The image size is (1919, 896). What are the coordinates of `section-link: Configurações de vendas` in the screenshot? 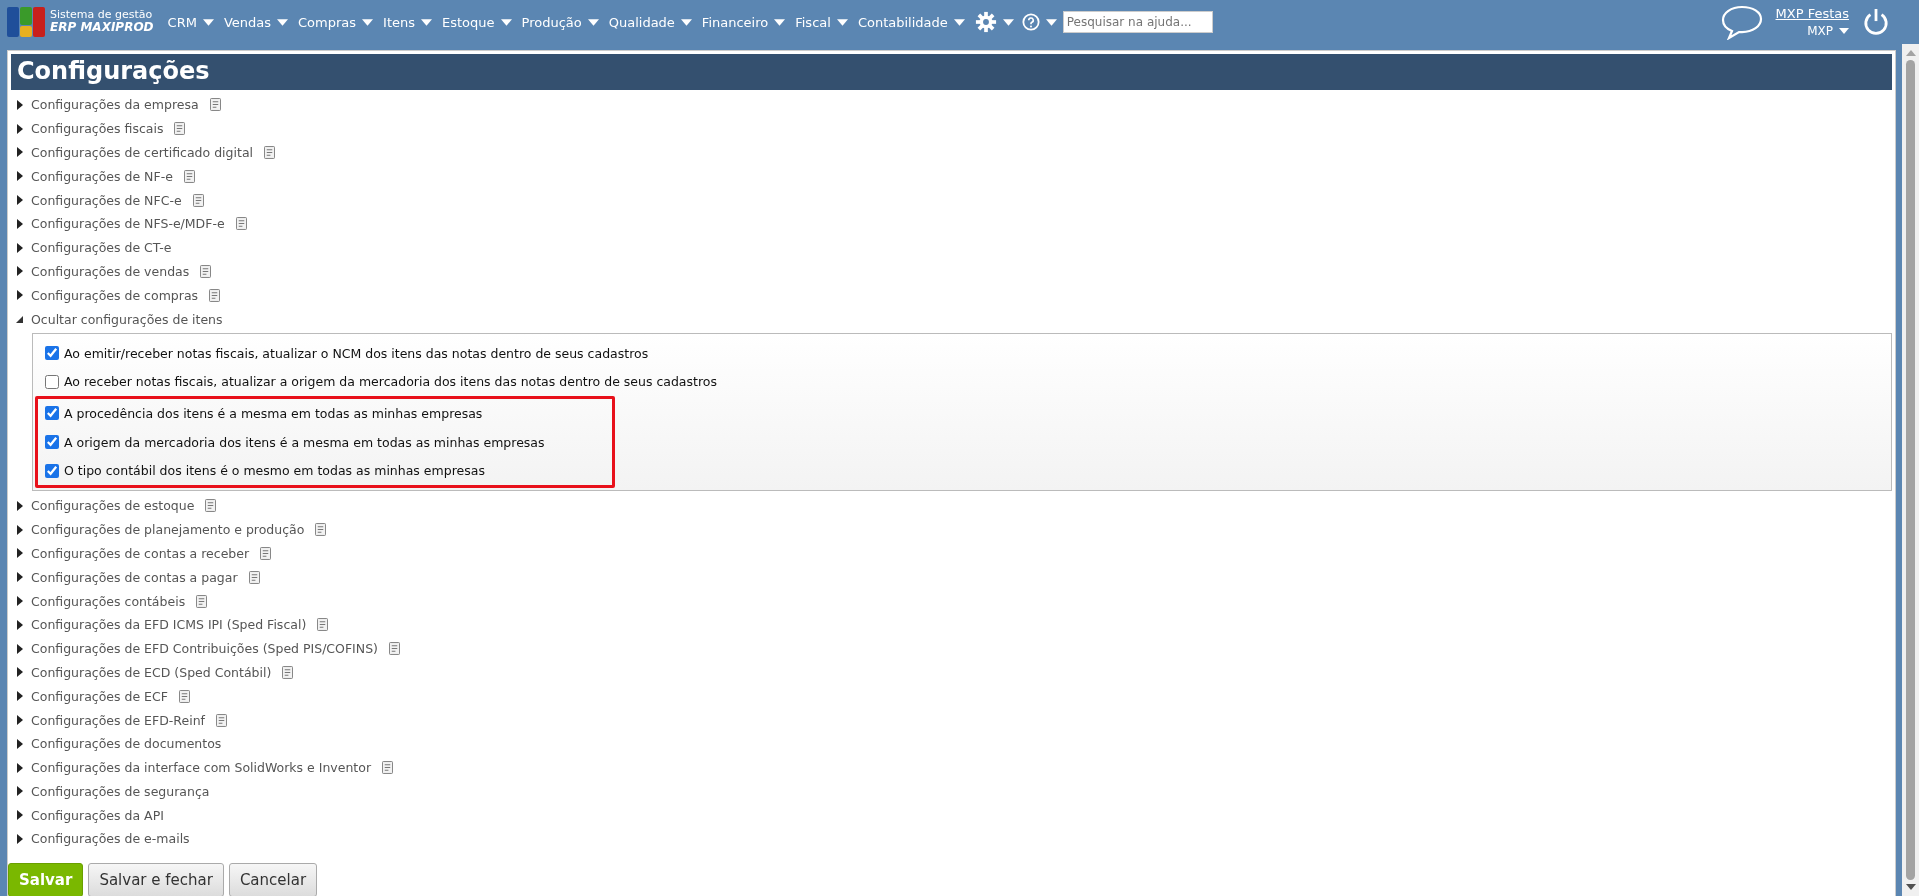 It's located at (110, 271).